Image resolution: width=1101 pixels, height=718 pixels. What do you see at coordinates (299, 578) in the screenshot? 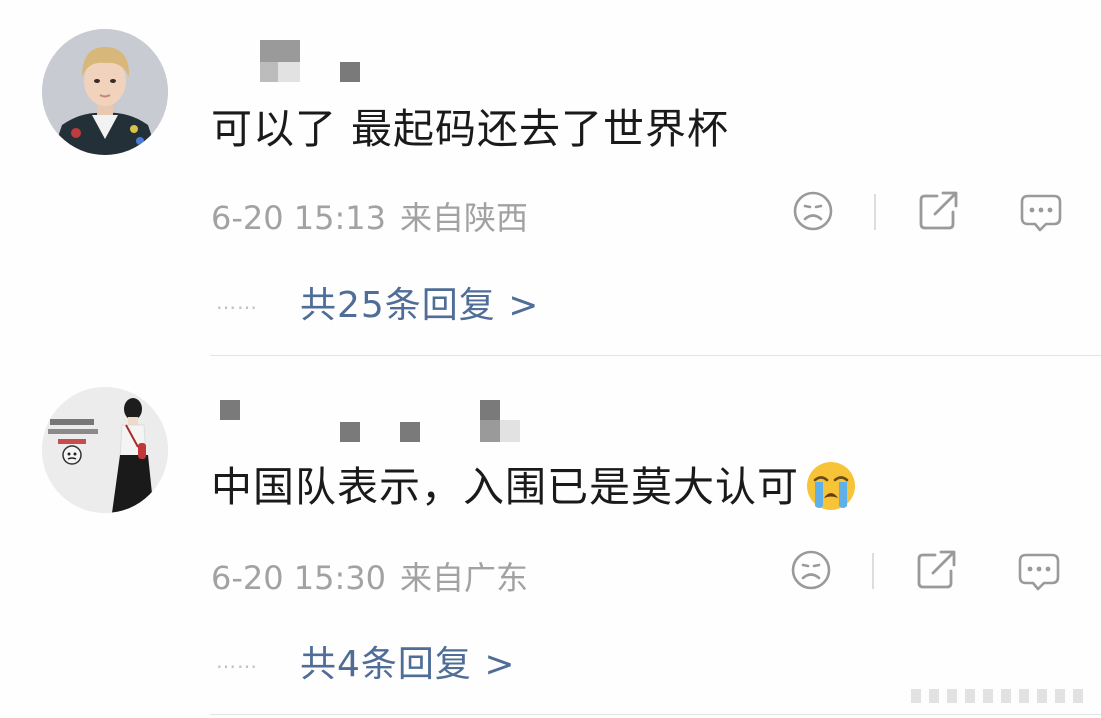
I see `comment-time: 6-20 15:30` at bounding box center [299, 578].